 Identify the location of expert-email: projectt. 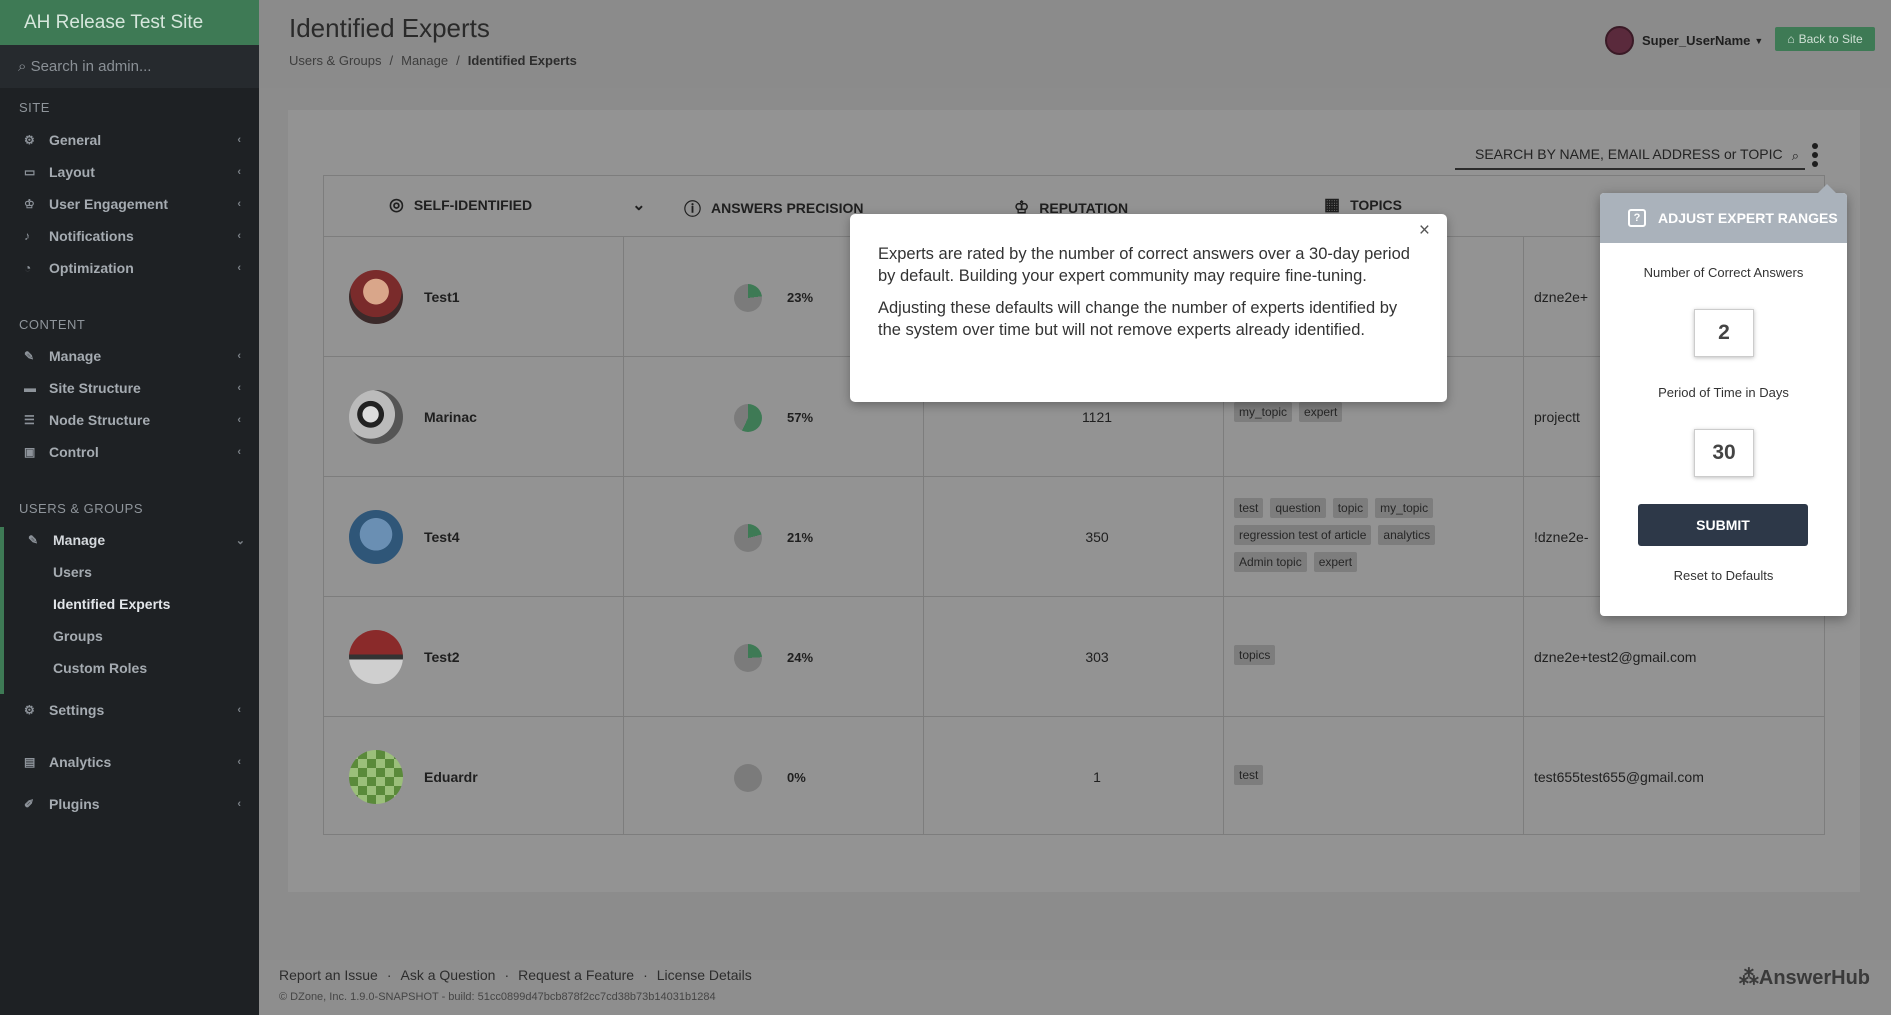
(1557, 417).